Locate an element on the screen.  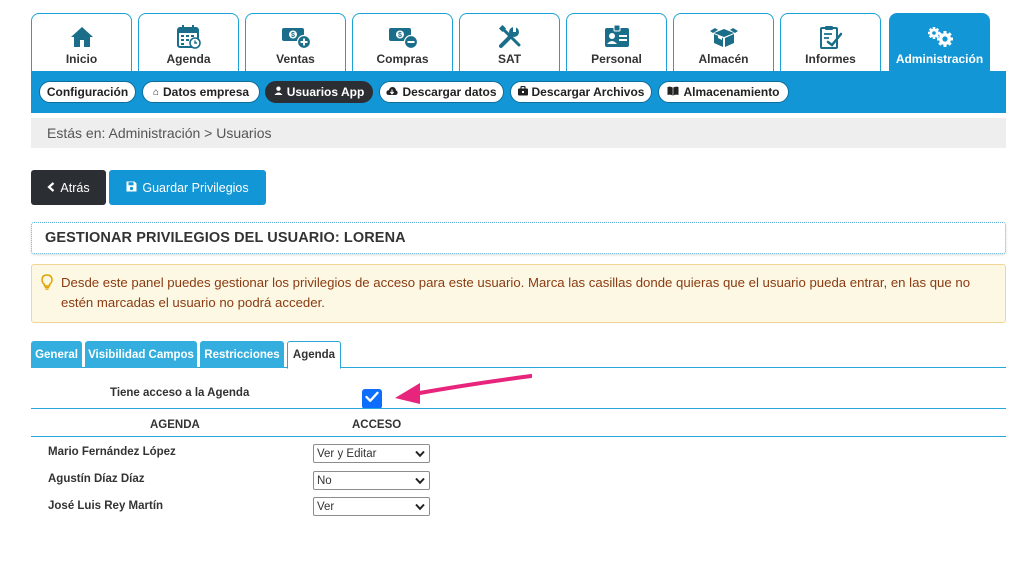
cloud-download-icon is located at coordinates (392, 92).